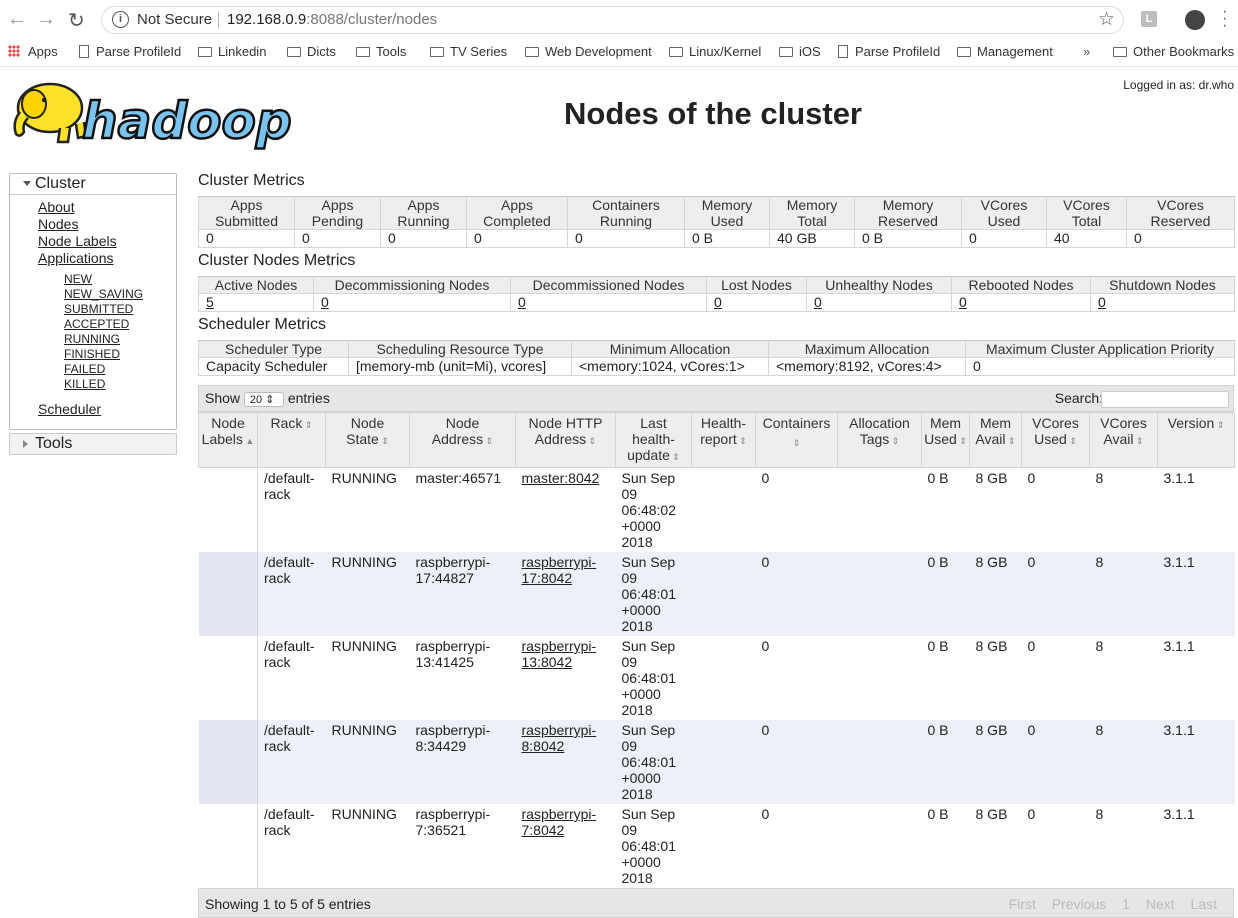 The image size is (1238, 918). Describe the element at coordinates (93, 184) in the screenshot. I see `sidebar-cluster-header: Cluster` at that location.